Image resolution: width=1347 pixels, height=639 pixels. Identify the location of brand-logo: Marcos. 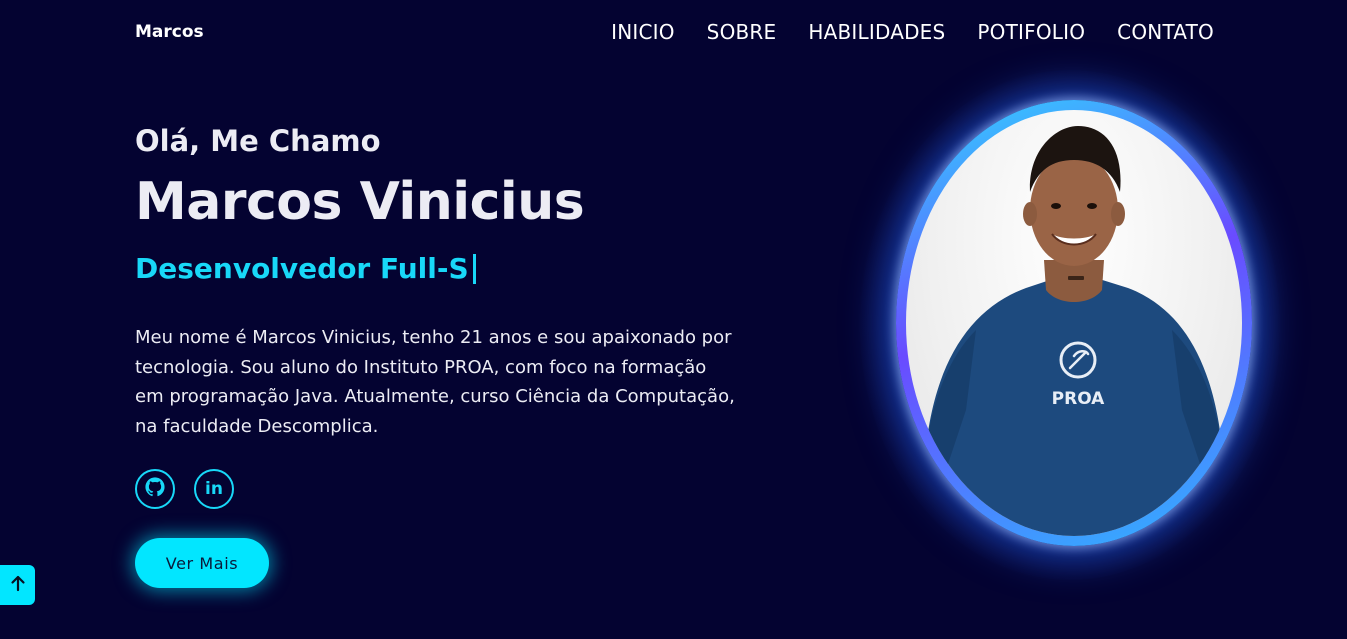
(169, 32).